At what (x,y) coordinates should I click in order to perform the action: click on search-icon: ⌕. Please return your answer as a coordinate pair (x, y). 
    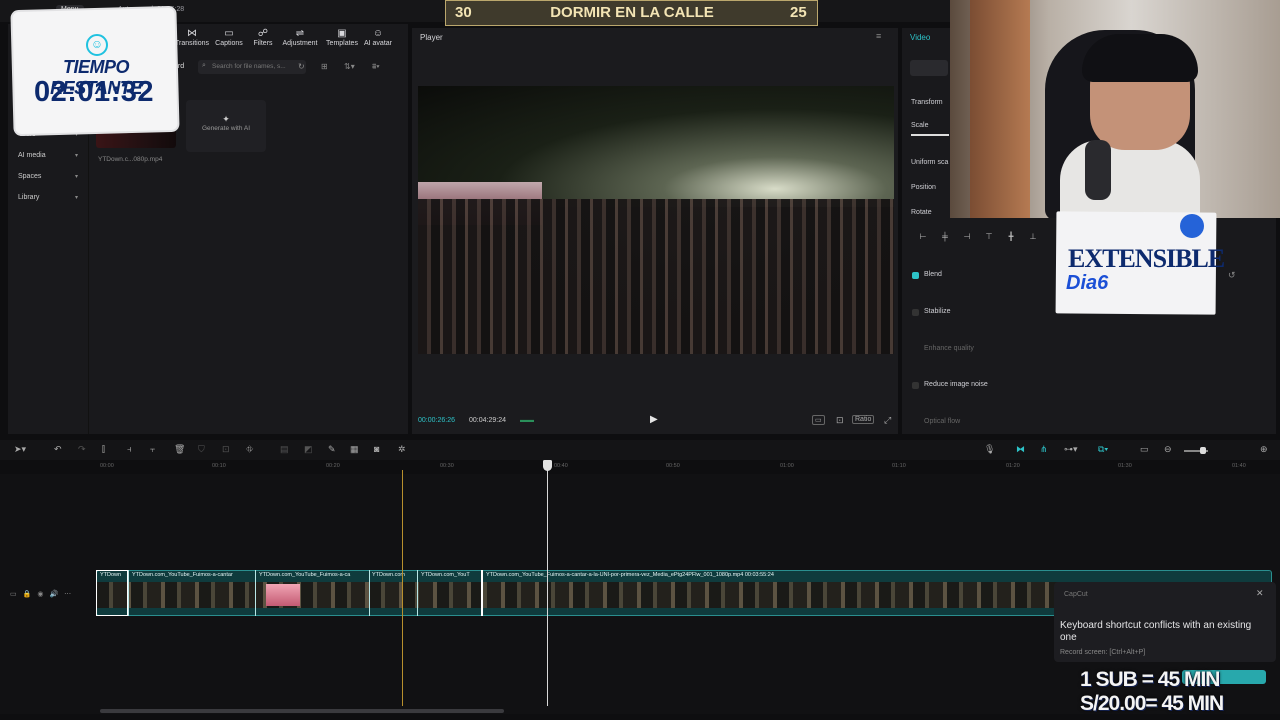
    Looking at the image, I should click on (204, 65).